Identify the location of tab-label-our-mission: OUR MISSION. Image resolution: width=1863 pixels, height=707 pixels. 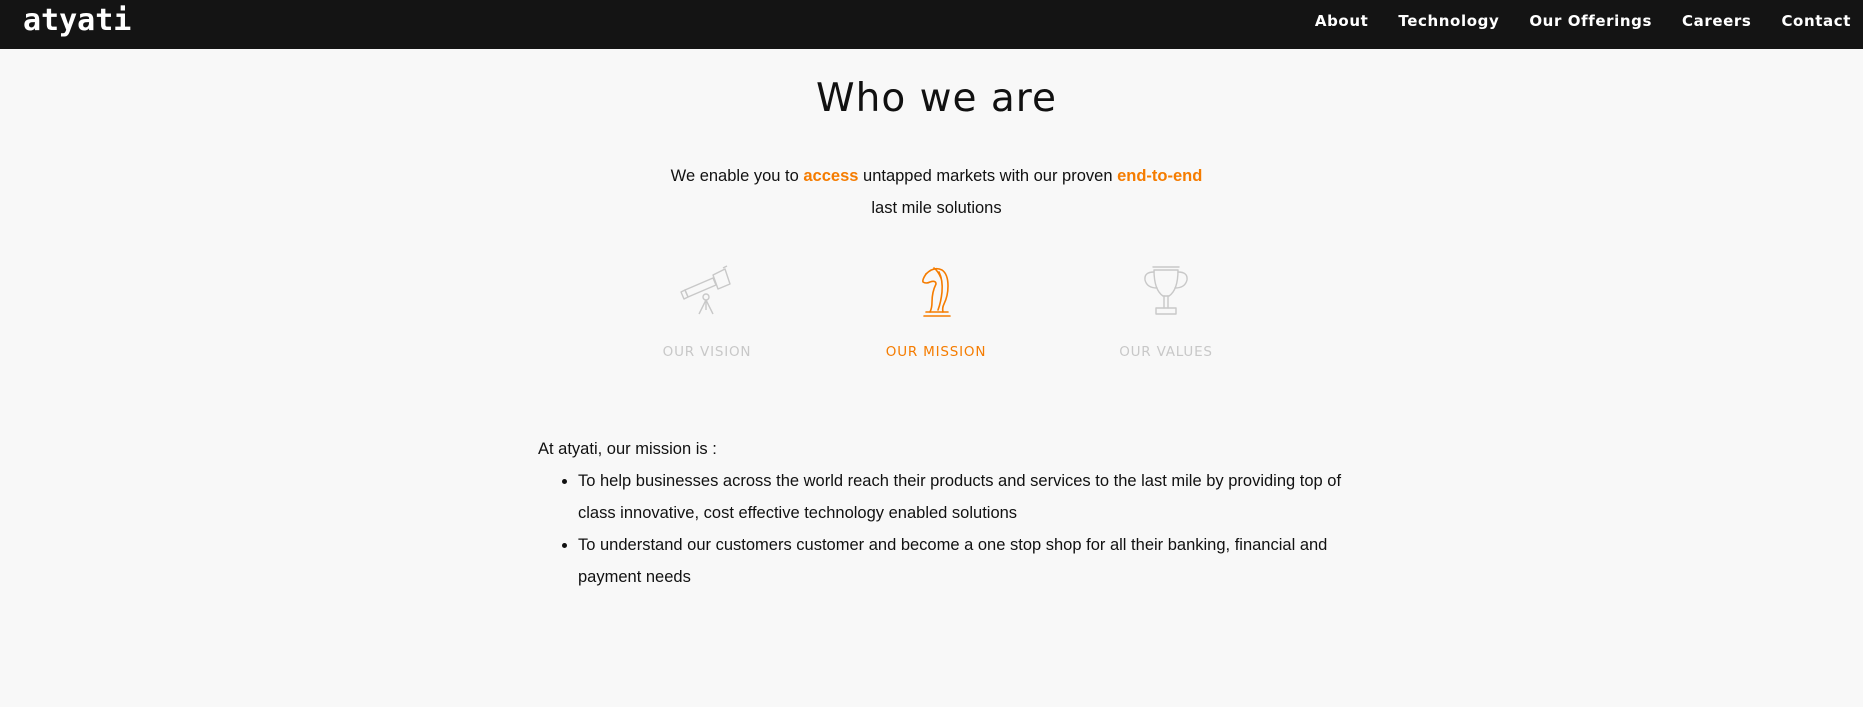
(936, 352).